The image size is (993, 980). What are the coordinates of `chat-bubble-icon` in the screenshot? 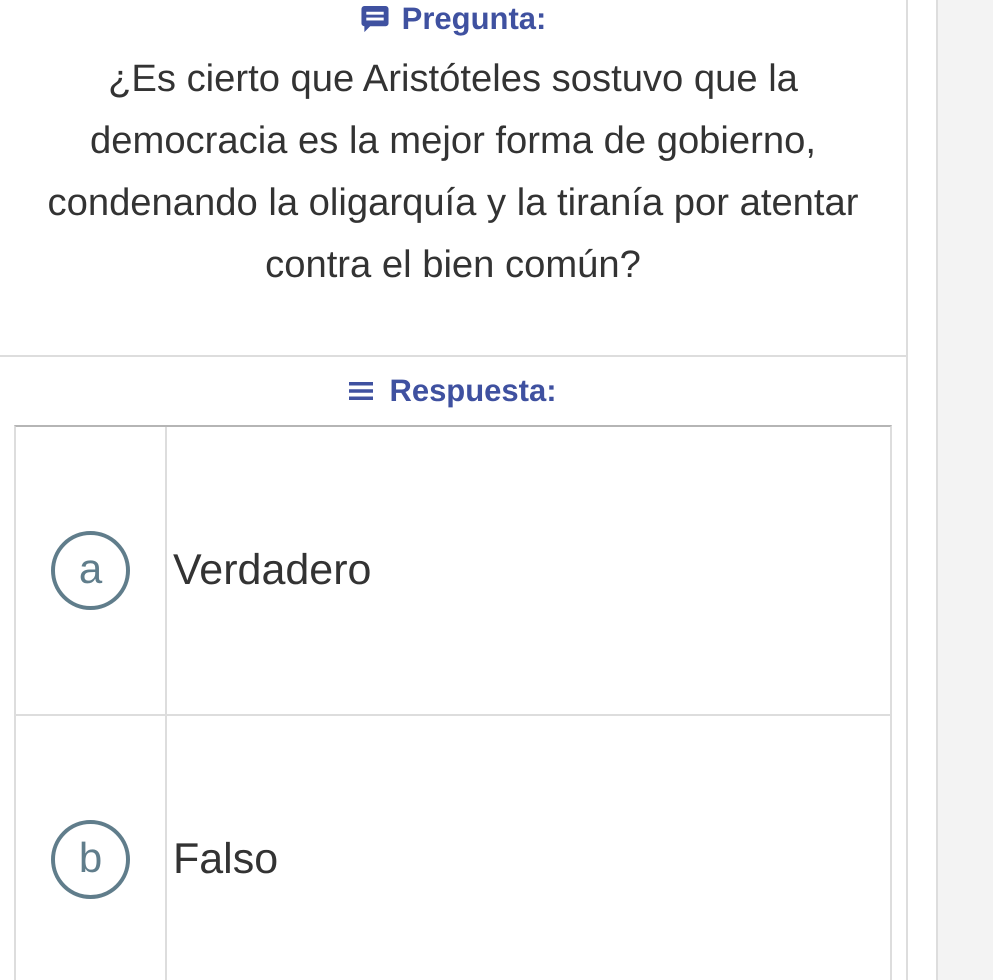 It's located at (375, 19).